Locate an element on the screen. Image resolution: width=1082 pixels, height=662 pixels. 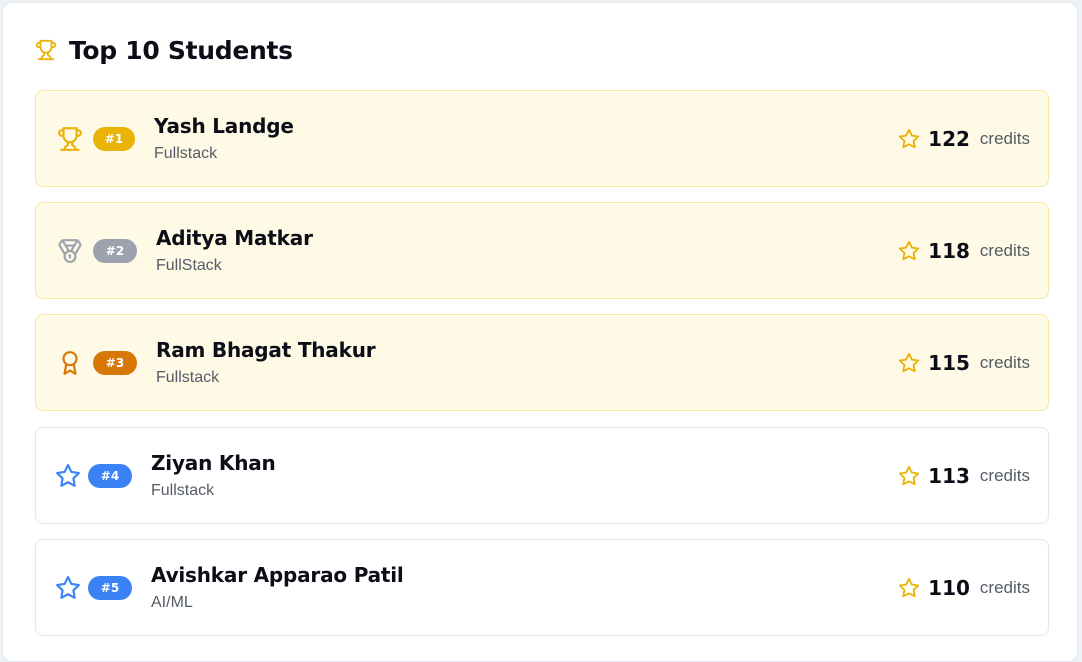
rank-badge: #1 is located at coordinates (114, 139).